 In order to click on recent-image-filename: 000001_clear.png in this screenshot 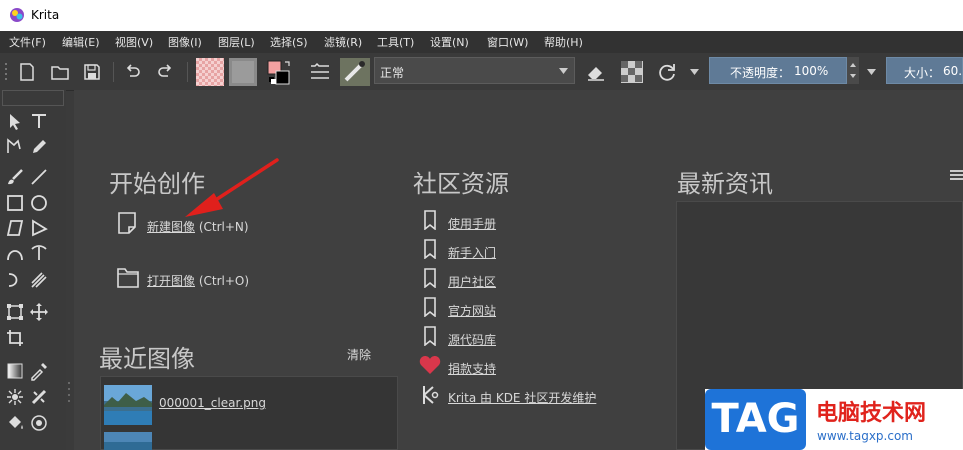, I will do `click(212, 403)`.